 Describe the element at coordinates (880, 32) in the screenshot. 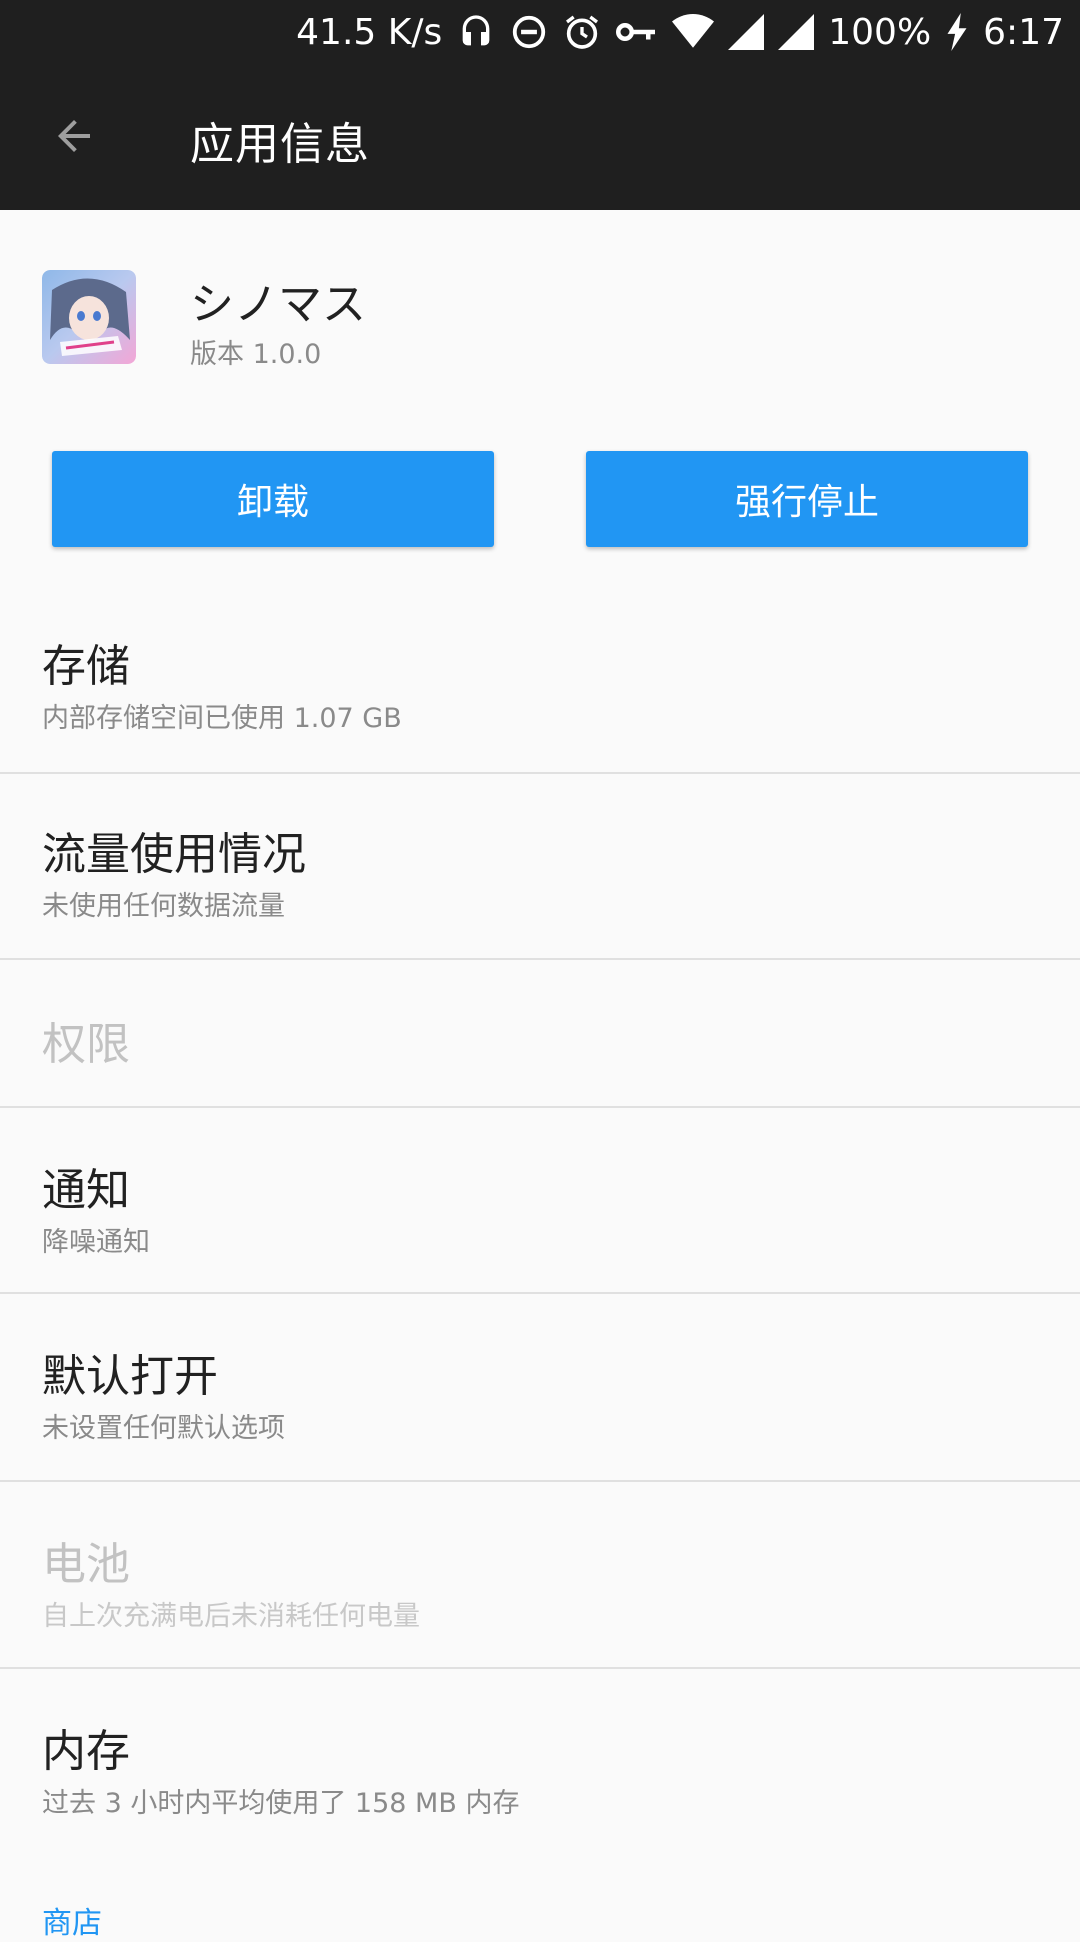

I see `battery-percent: 100%` at that location.